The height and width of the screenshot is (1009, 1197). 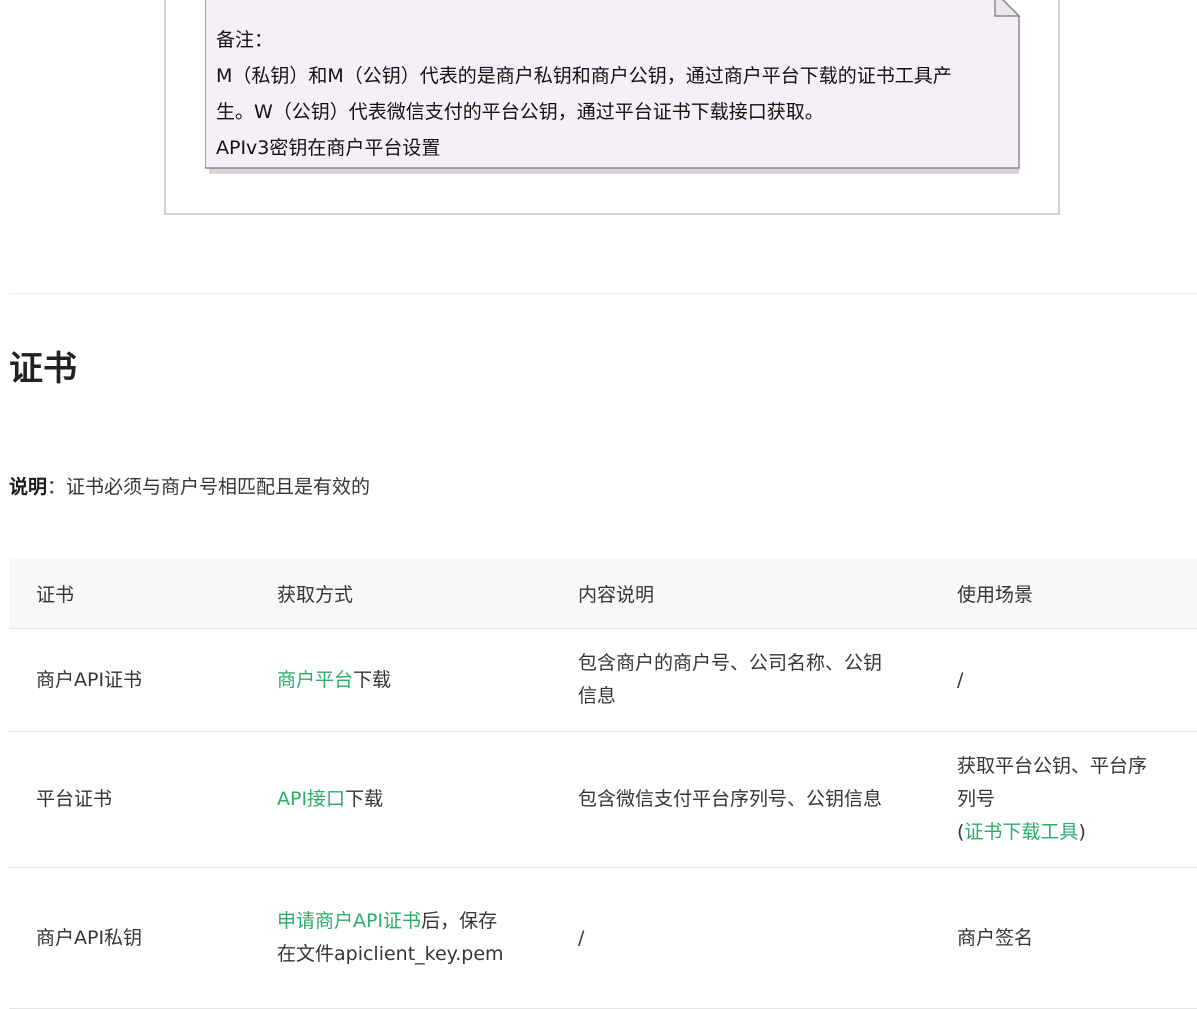 What do you see at coordinates (315, 680) in the screenshot?
I see `merchant-platform-link: 商户平台` at bounding box center [315, 680].